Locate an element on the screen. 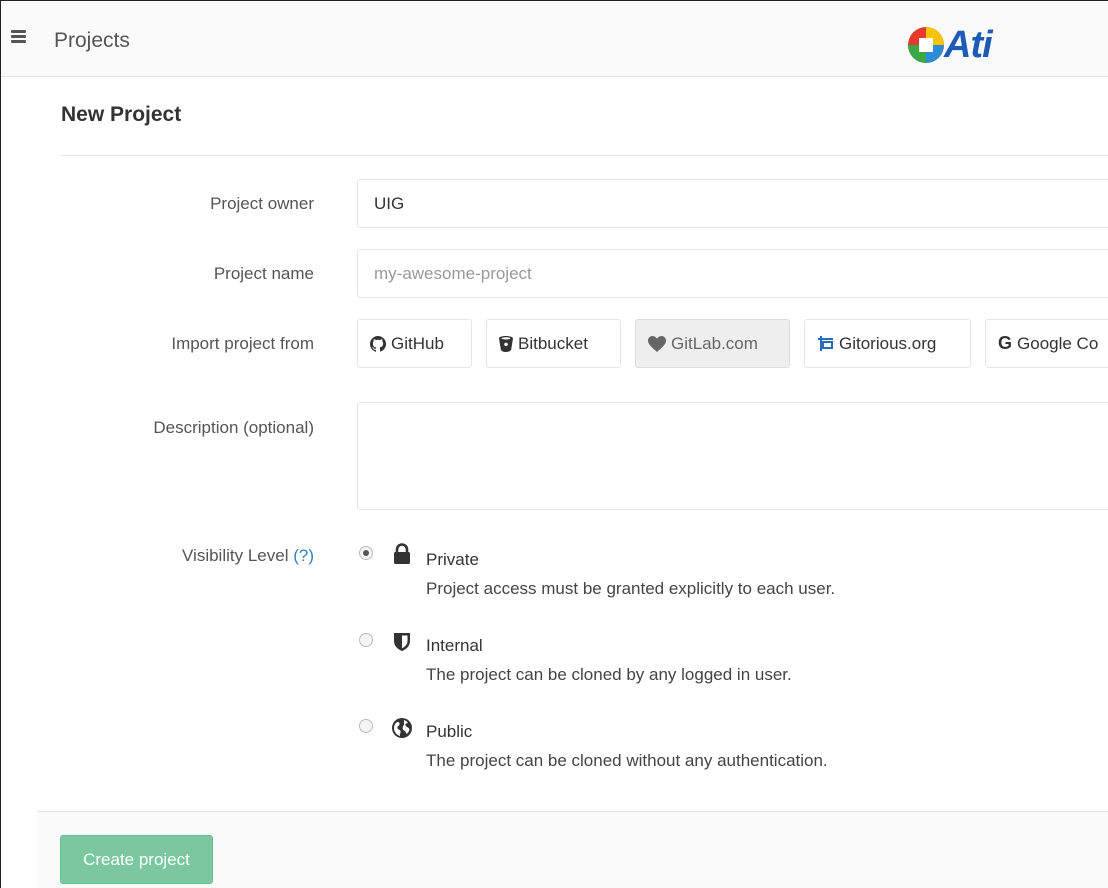 Image resolution: width=1108 pixels, height=888 pixels. ati-logo: Ati is located at coordinates (966, 45).